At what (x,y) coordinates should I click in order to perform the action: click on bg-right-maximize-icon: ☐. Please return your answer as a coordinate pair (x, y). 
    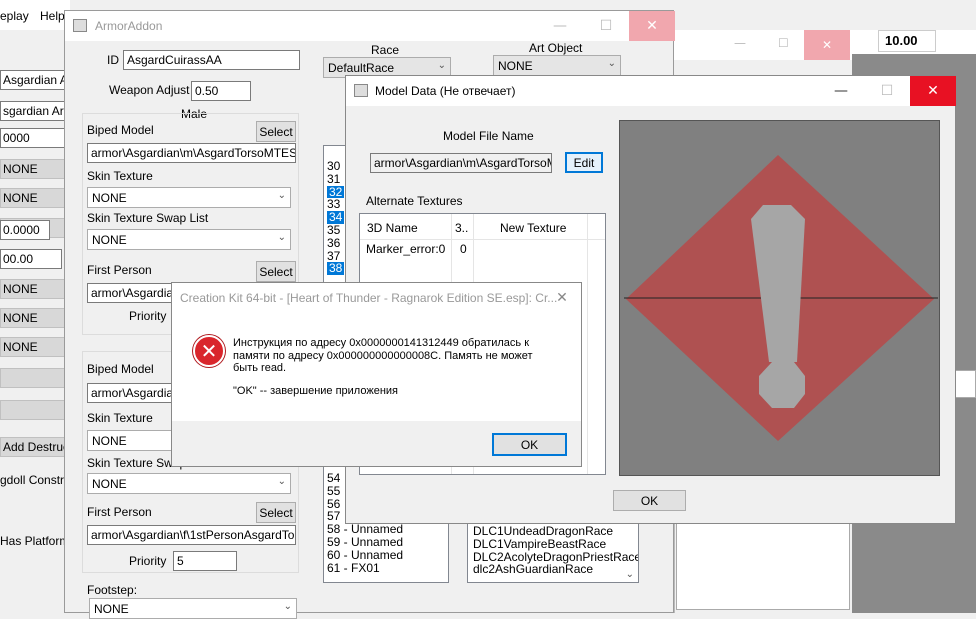
    Looking at the image, I should click on (783, 43).